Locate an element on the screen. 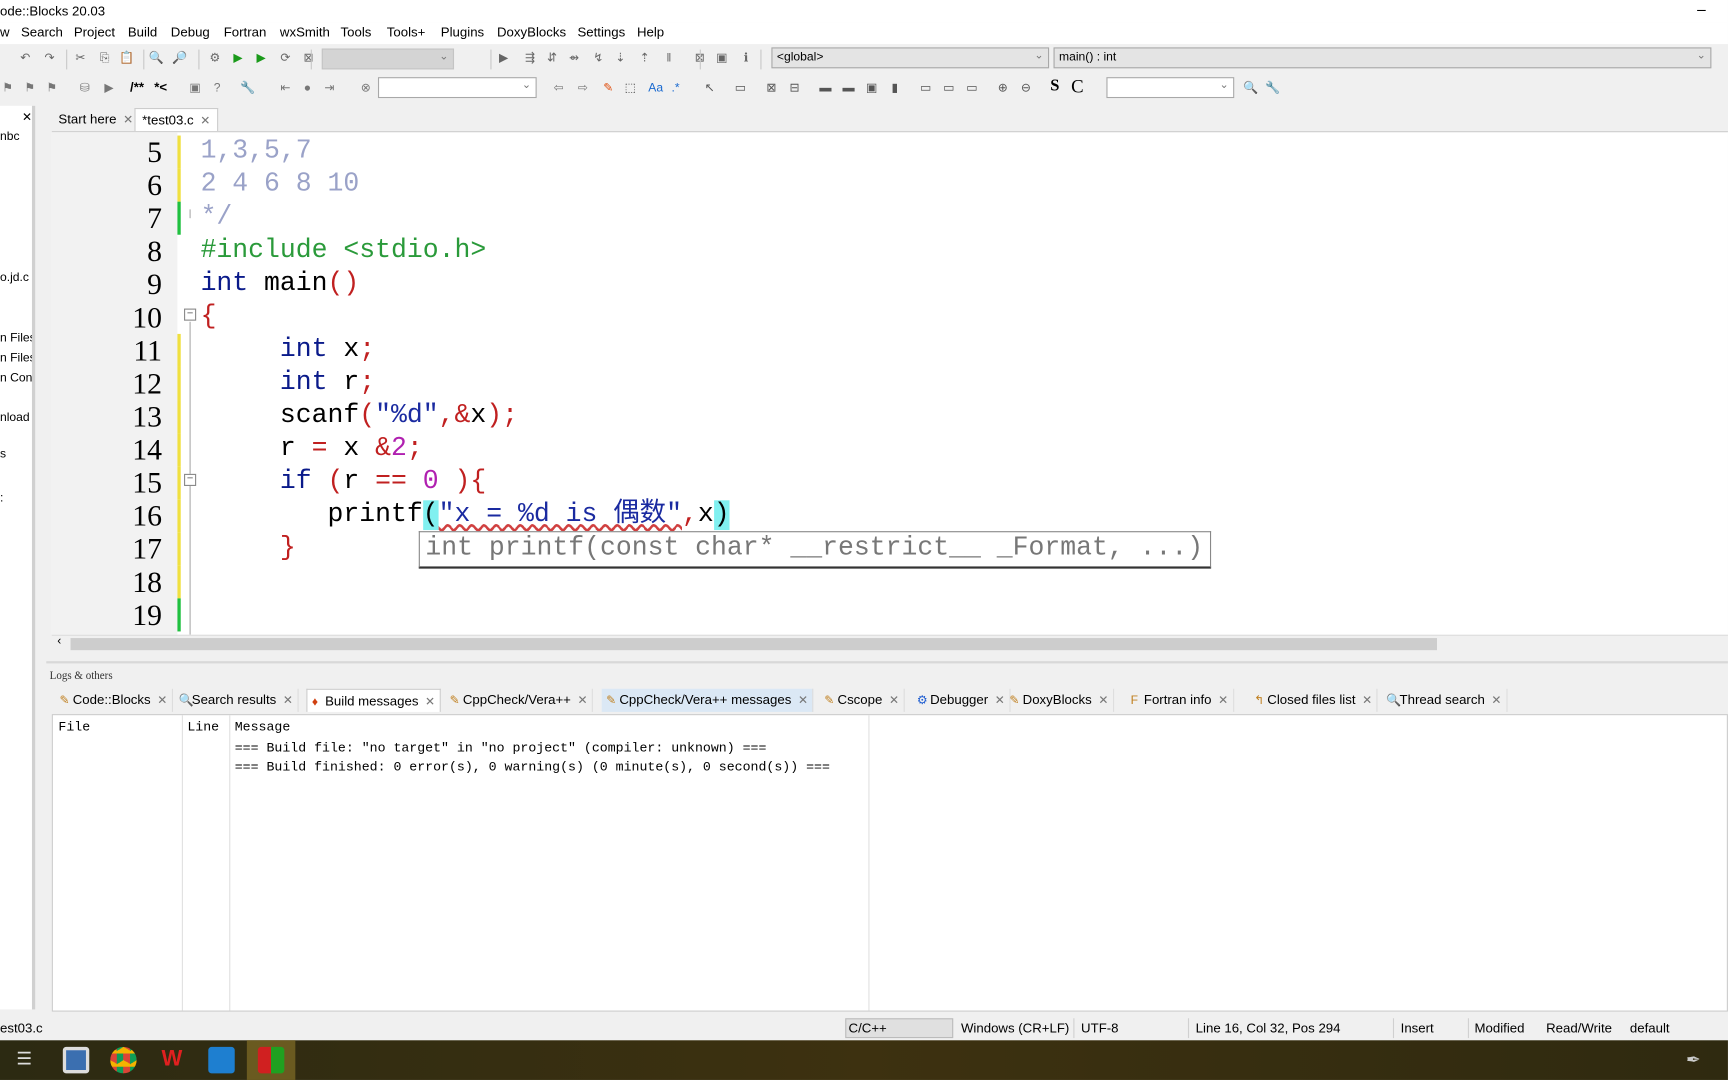 The height and width of the screenshot is (1080, 1728). jump-forward-icon: ⇥ is located at coordinates (329, 87).